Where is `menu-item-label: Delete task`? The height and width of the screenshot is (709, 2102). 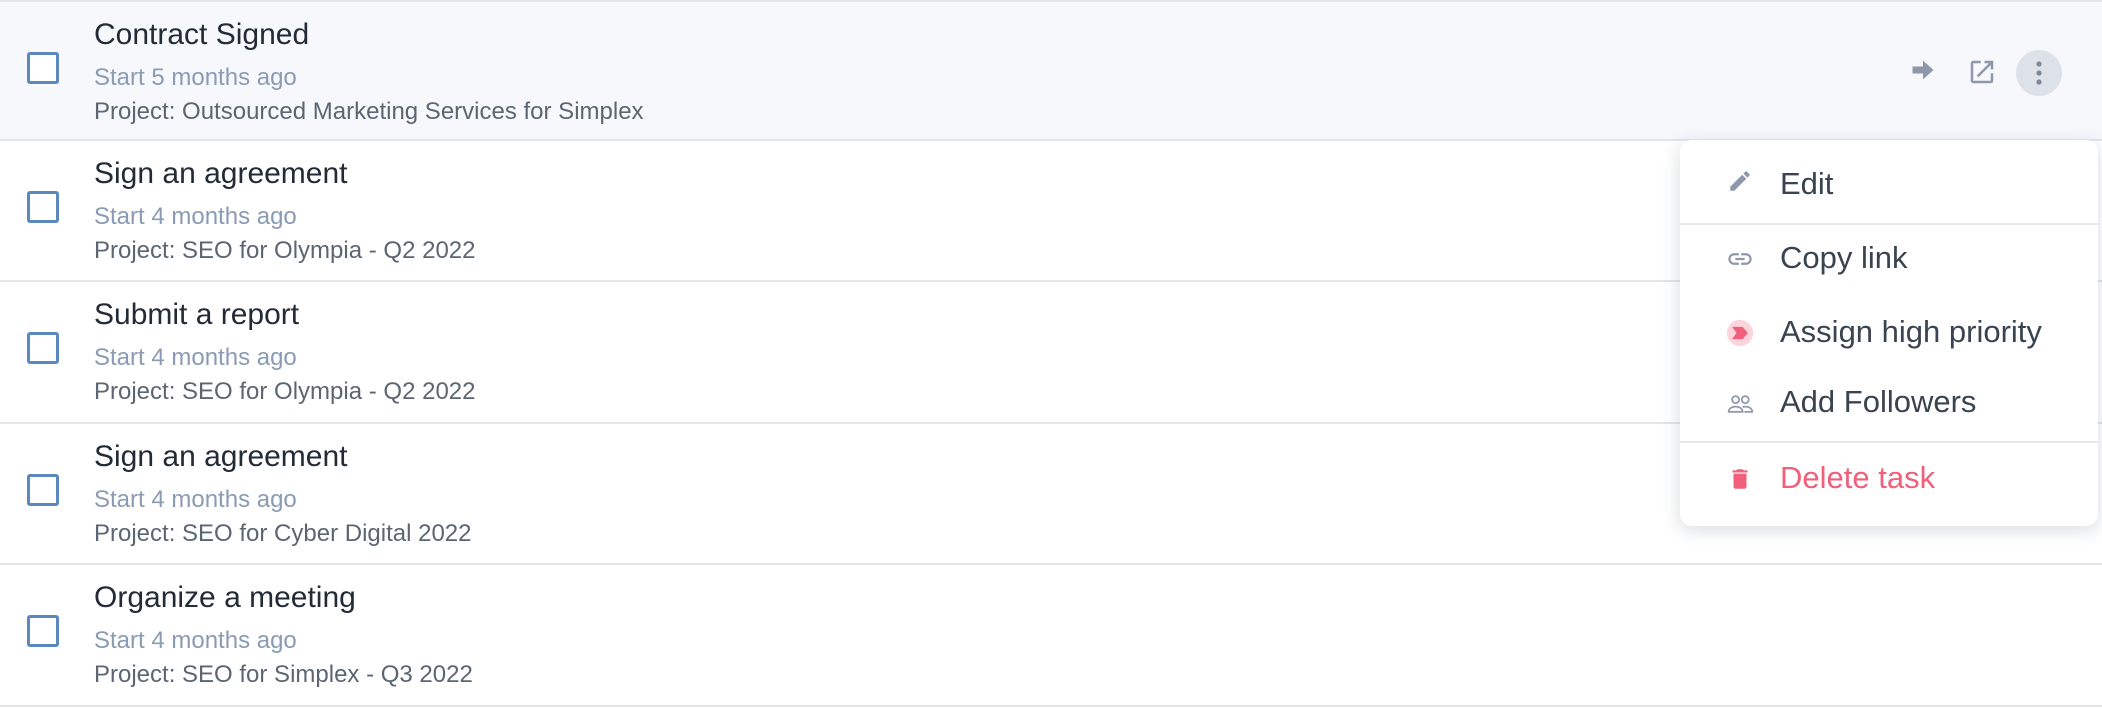 menu-item-label: Delete task is located at coordinates (1858, 477).